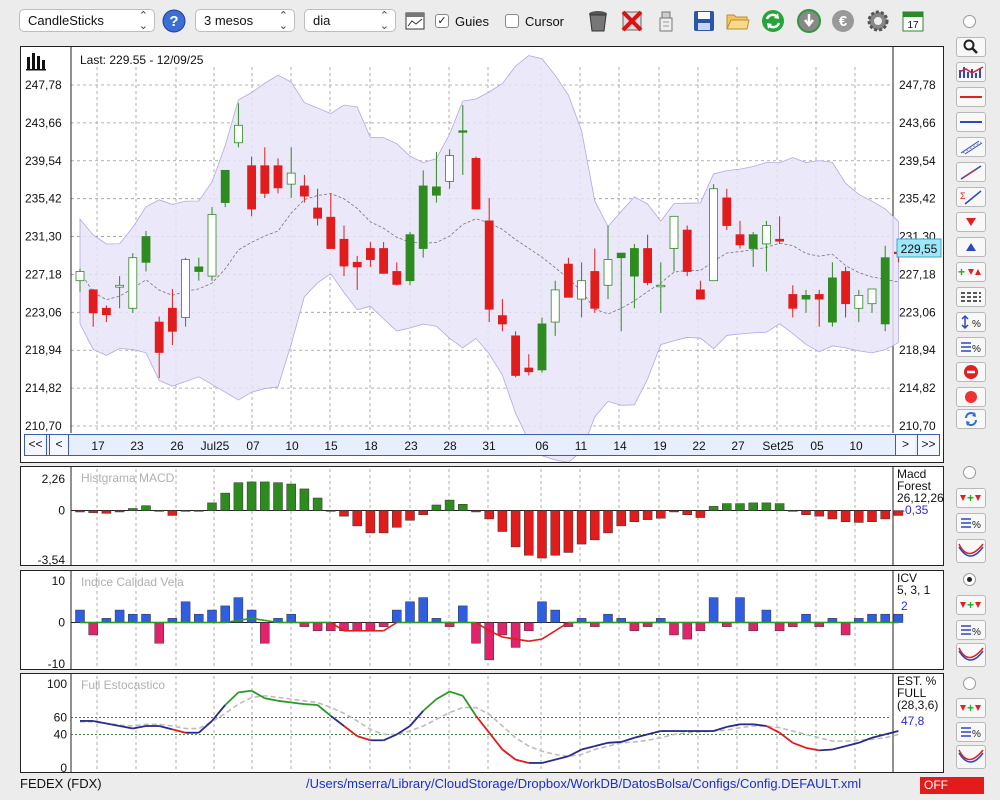 Image resolution: width=1000 pixels, height=800 pixels. What do you see at coordinates (971, 272) in the screenshot?
I see `add-remove-indicator-icon: +` at bounding box center [971, 272].